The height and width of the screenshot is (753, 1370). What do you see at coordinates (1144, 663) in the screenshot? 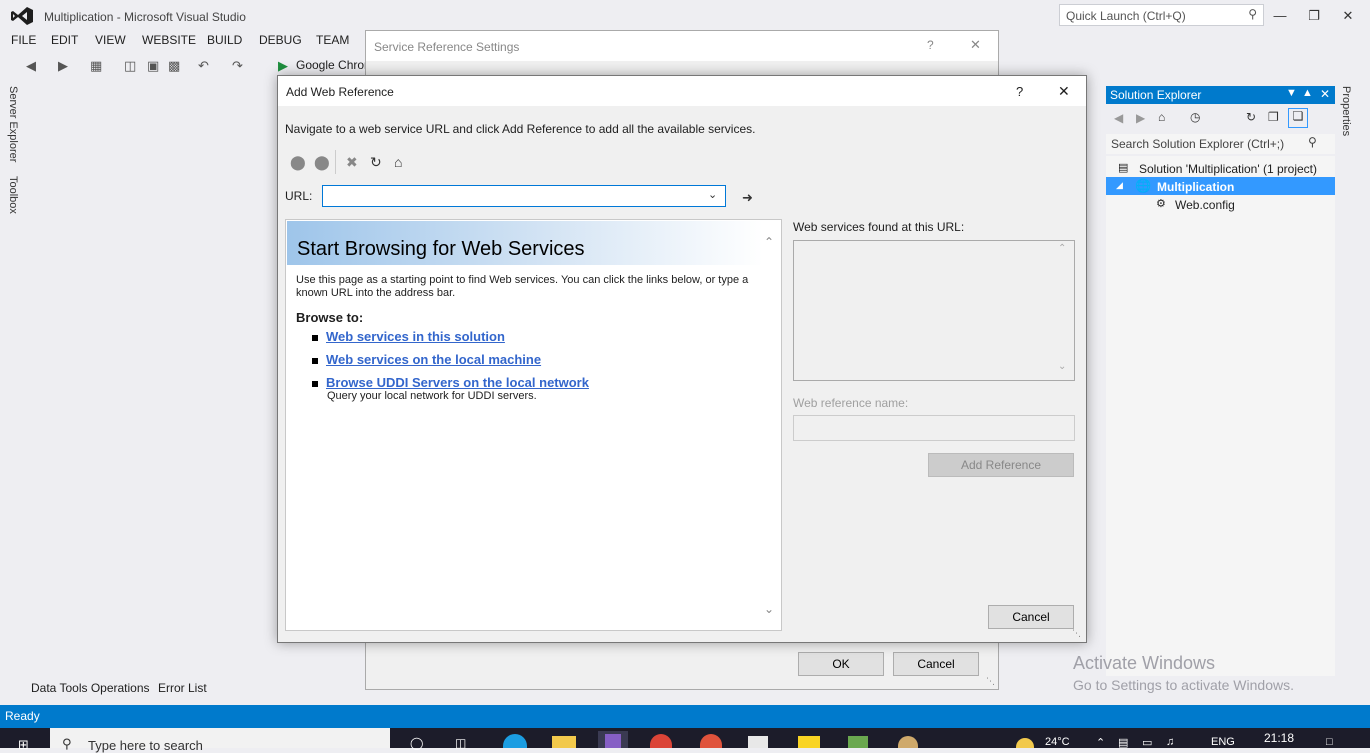
I see `activation-watermark-title: Activate Windows` at bounding box center [1144, 663].